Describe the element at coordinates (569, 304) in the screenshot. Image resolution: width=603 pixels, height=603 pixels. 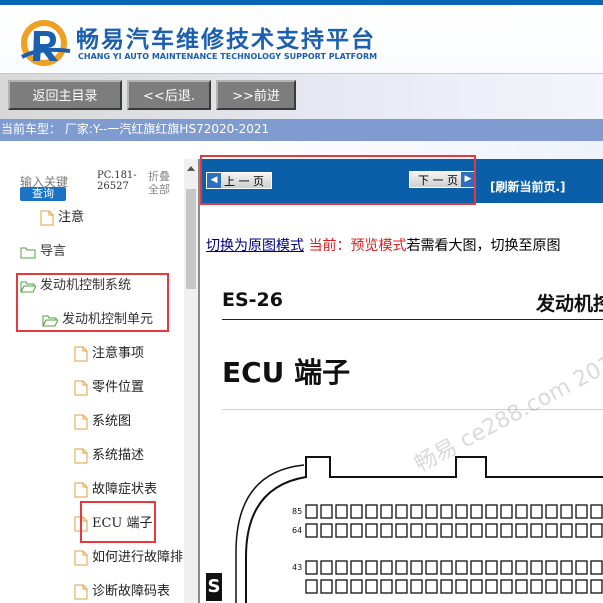
I see `page-section-title: 发动机控` at that location.